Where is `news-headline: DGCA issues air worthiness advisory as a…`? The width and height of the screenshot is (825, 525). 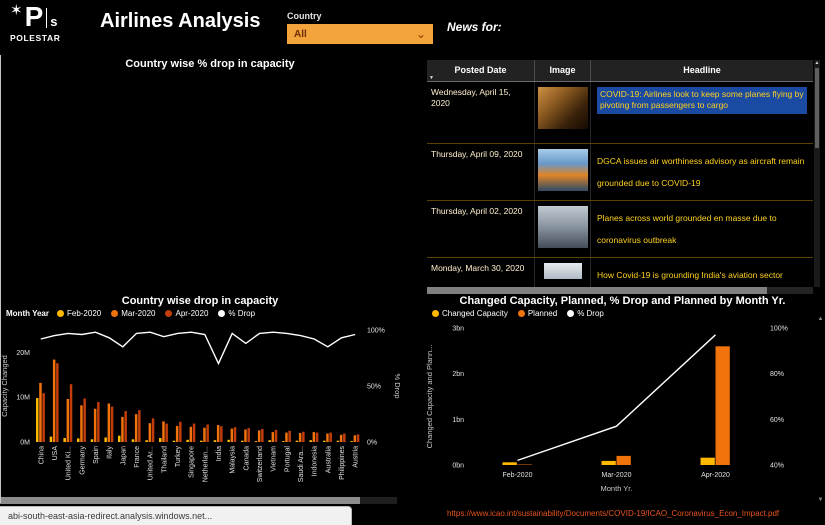
news-headline: DGCA issues air worthiness advisory as a… is located at coordinates (700, 172).